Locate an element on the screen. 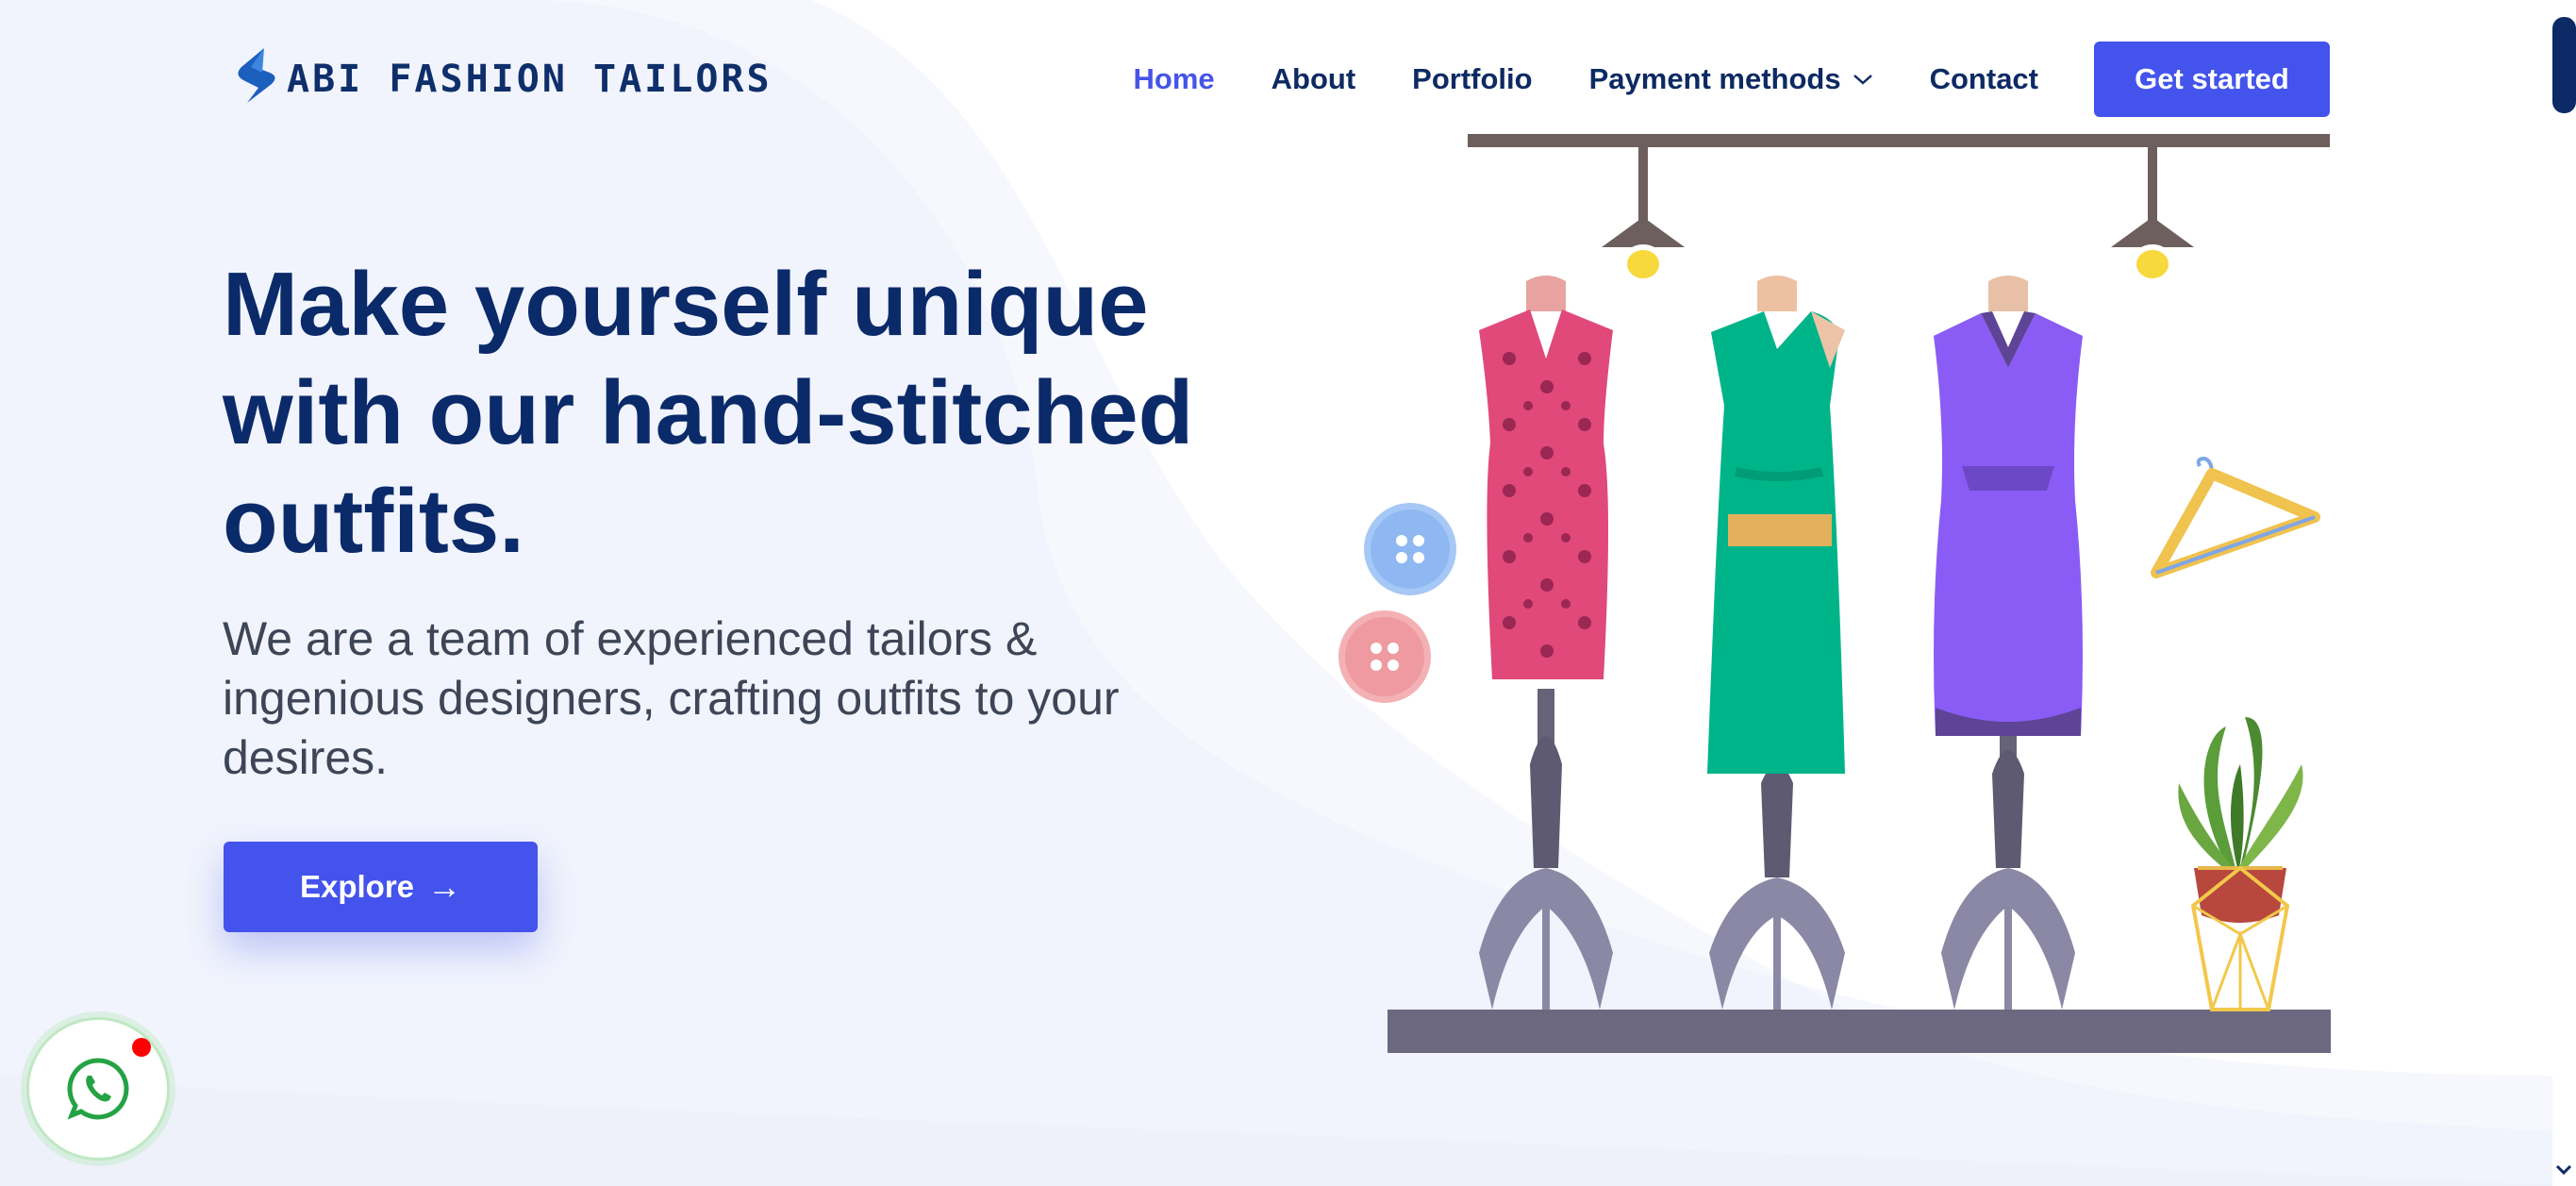  chevron-down-icon is located at coordinates (1862, 80).